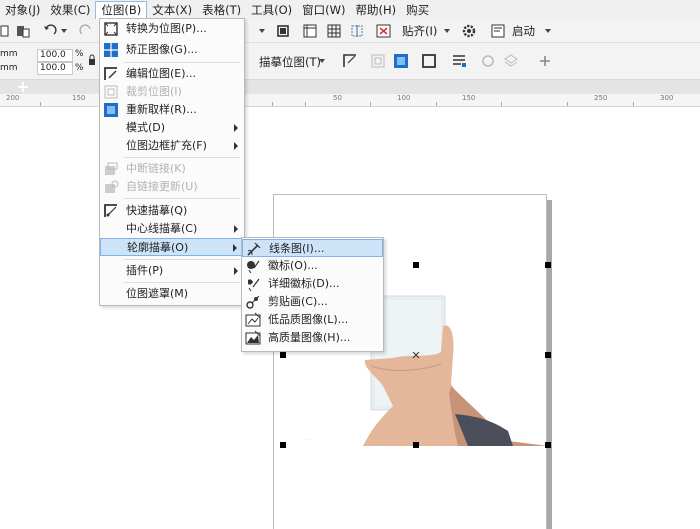 The height and width of the screenshot is (529, 700). I want to click on undo-icon, so click(50, 31).